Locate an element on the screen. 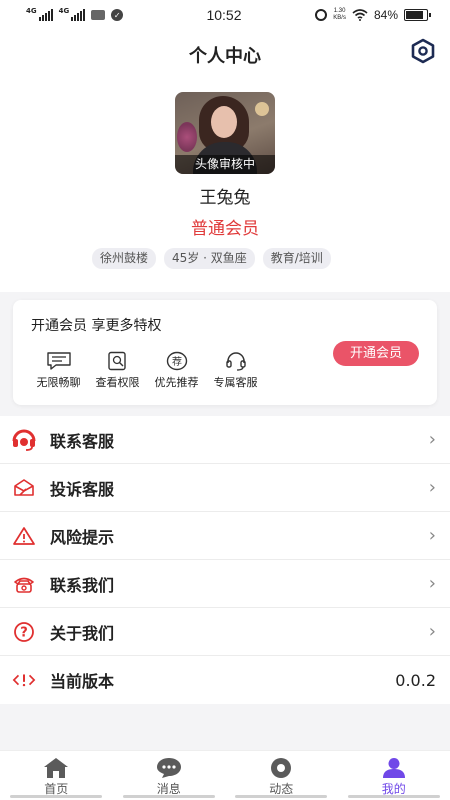 The height and width of the screenshot is (800, 450). question-icon: ? is located at coordinates (24, 632).